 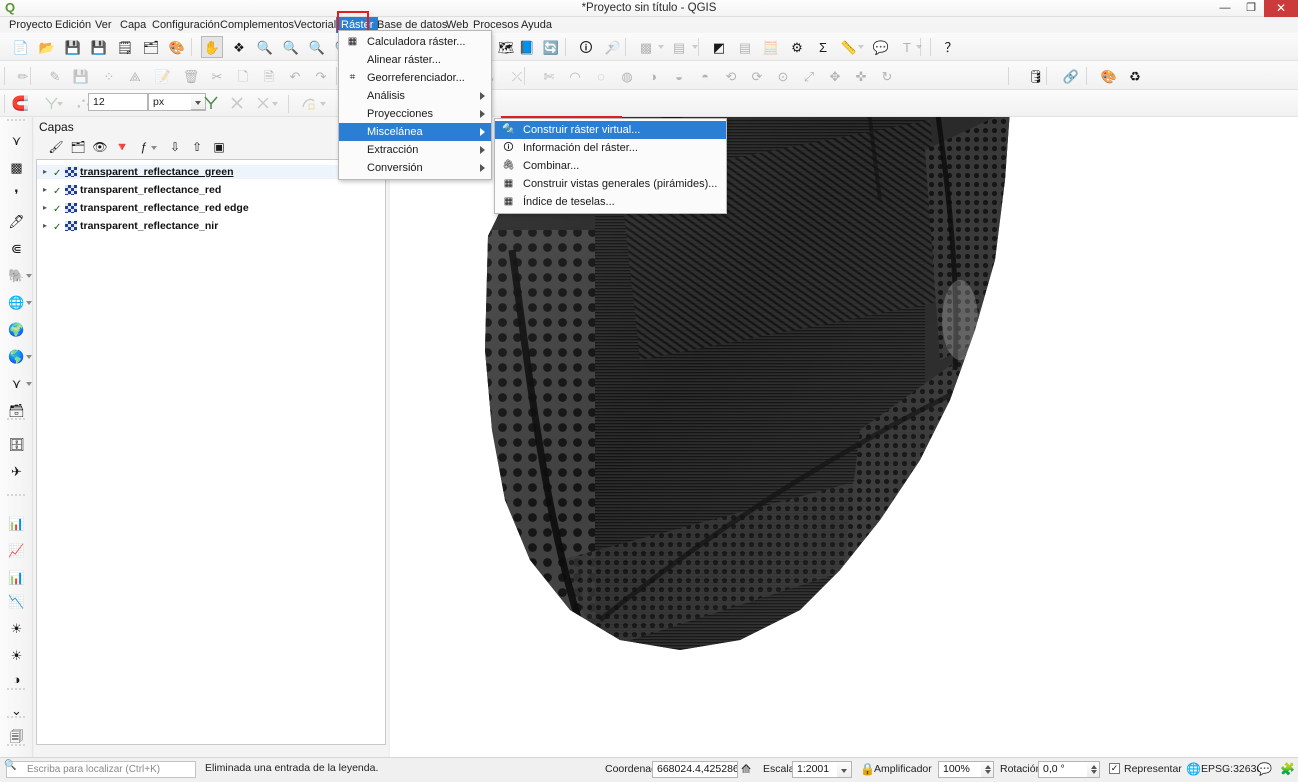 What do you see at coordinates (78, 147) in the screenshot?
I see `add-group-icon: 🗂` at bounding box center [78, 147].